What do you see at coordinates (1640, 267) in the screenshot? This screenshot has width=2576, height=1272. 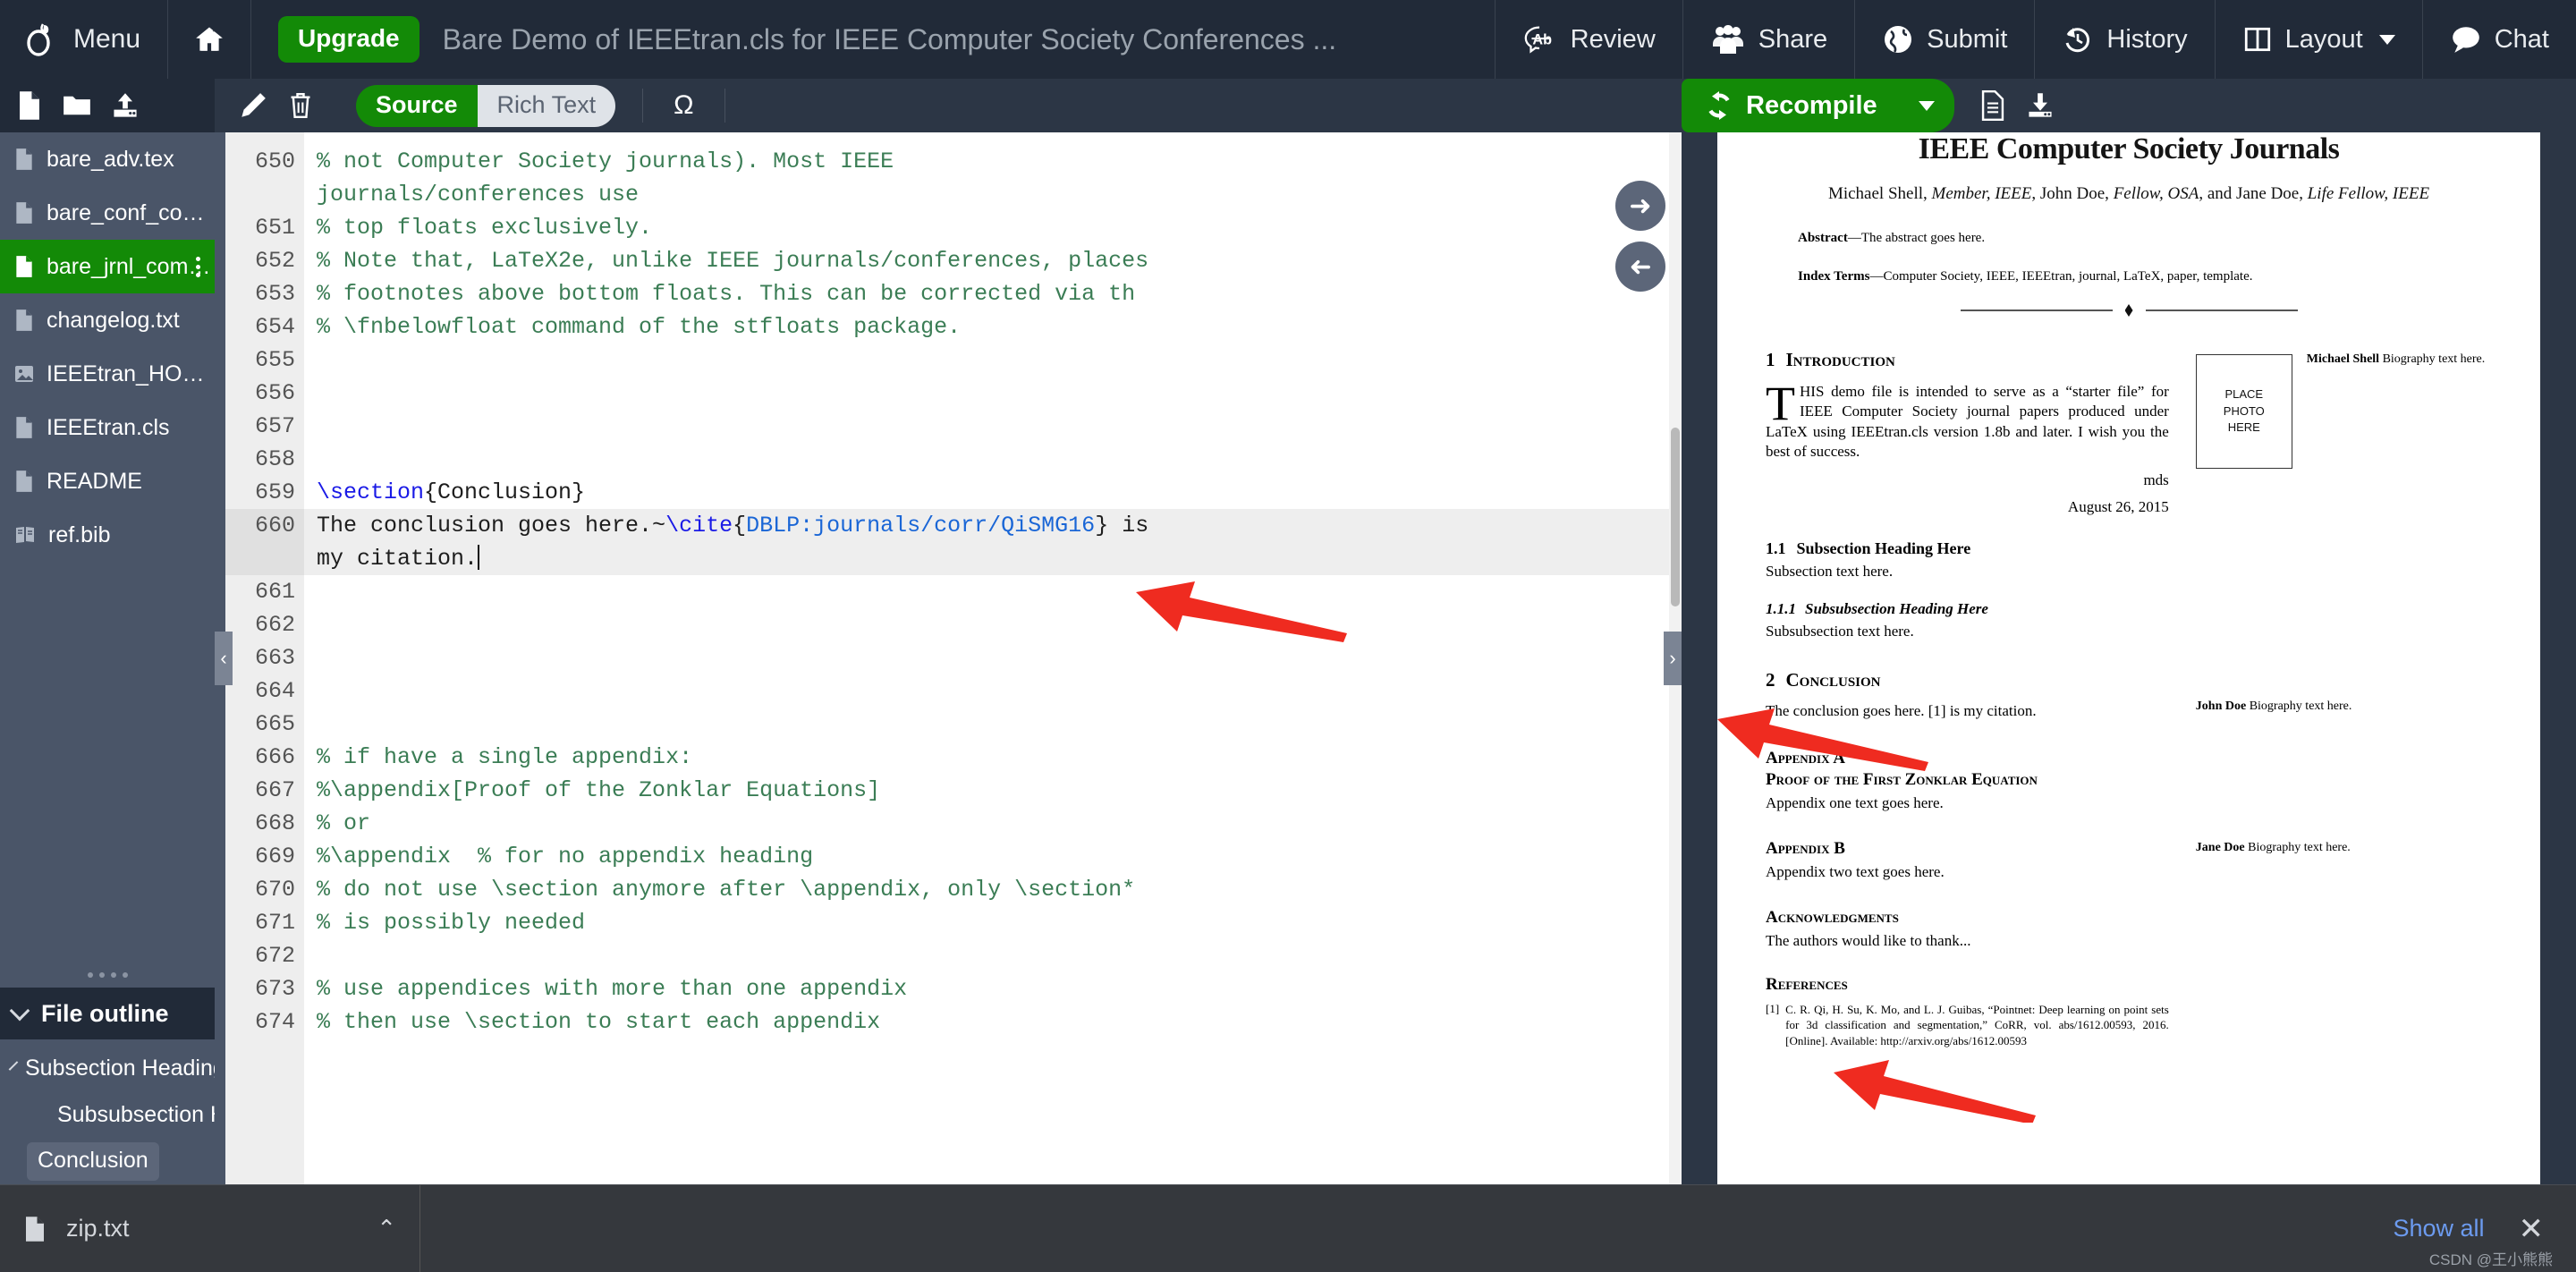 I see `goto-code-arrow-button: ➜` at bounding box center [1640, 267].